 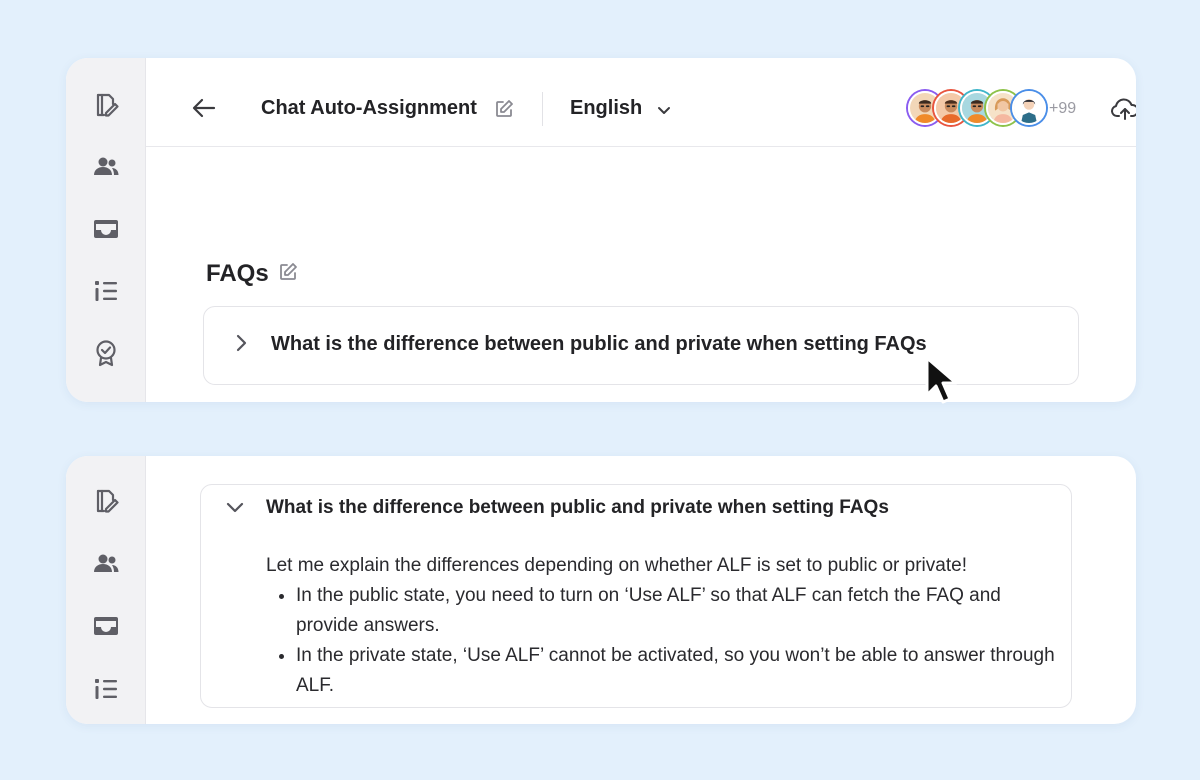 I want to click on collaborator-avatars, so click(x=983, y=108).